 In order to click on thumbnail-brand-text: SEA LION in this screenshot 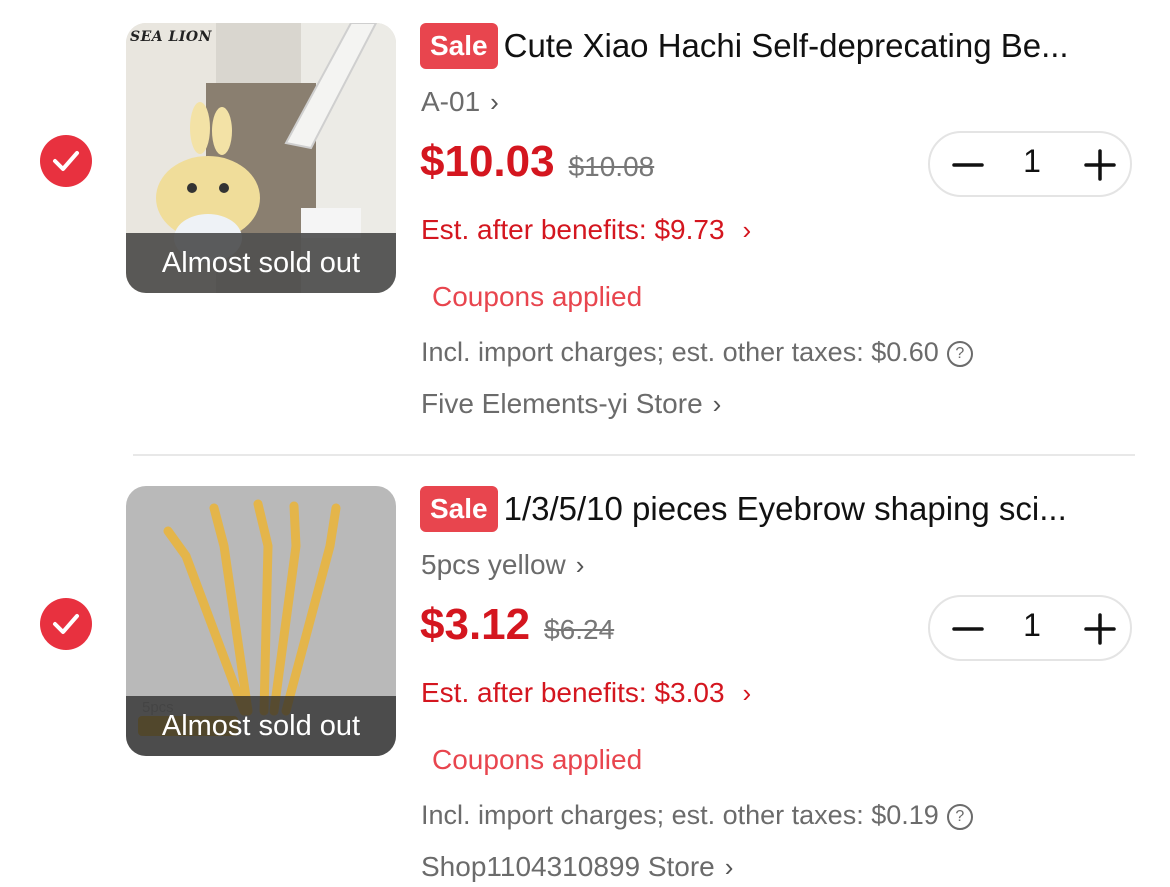, I will do `click(171, 37)`.